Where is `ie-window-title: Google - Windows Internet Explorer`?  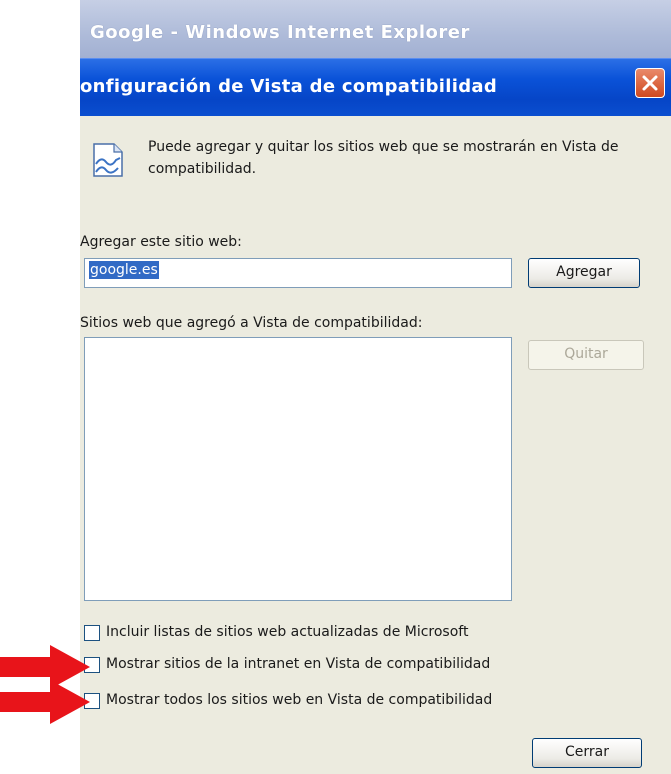
ie-window-title: Google - Windows Internet Explorer is located at coordinates (280, 32).